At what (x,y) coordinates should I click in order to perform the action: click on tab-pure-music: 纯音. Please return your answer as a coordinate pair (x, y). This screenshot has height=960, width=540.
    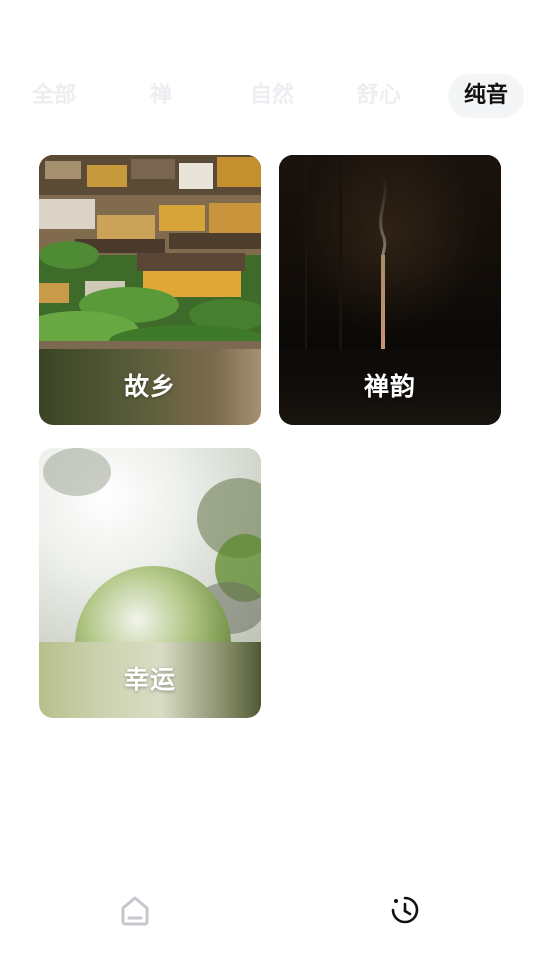
    Looking at the image, I should click on (486, 96).